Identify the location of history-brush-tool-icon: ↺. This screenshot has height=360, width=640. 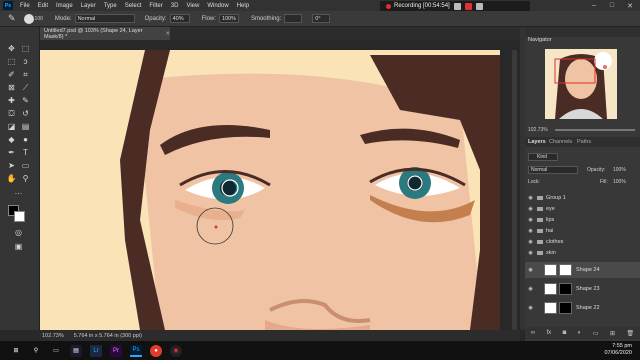
(25, 113).